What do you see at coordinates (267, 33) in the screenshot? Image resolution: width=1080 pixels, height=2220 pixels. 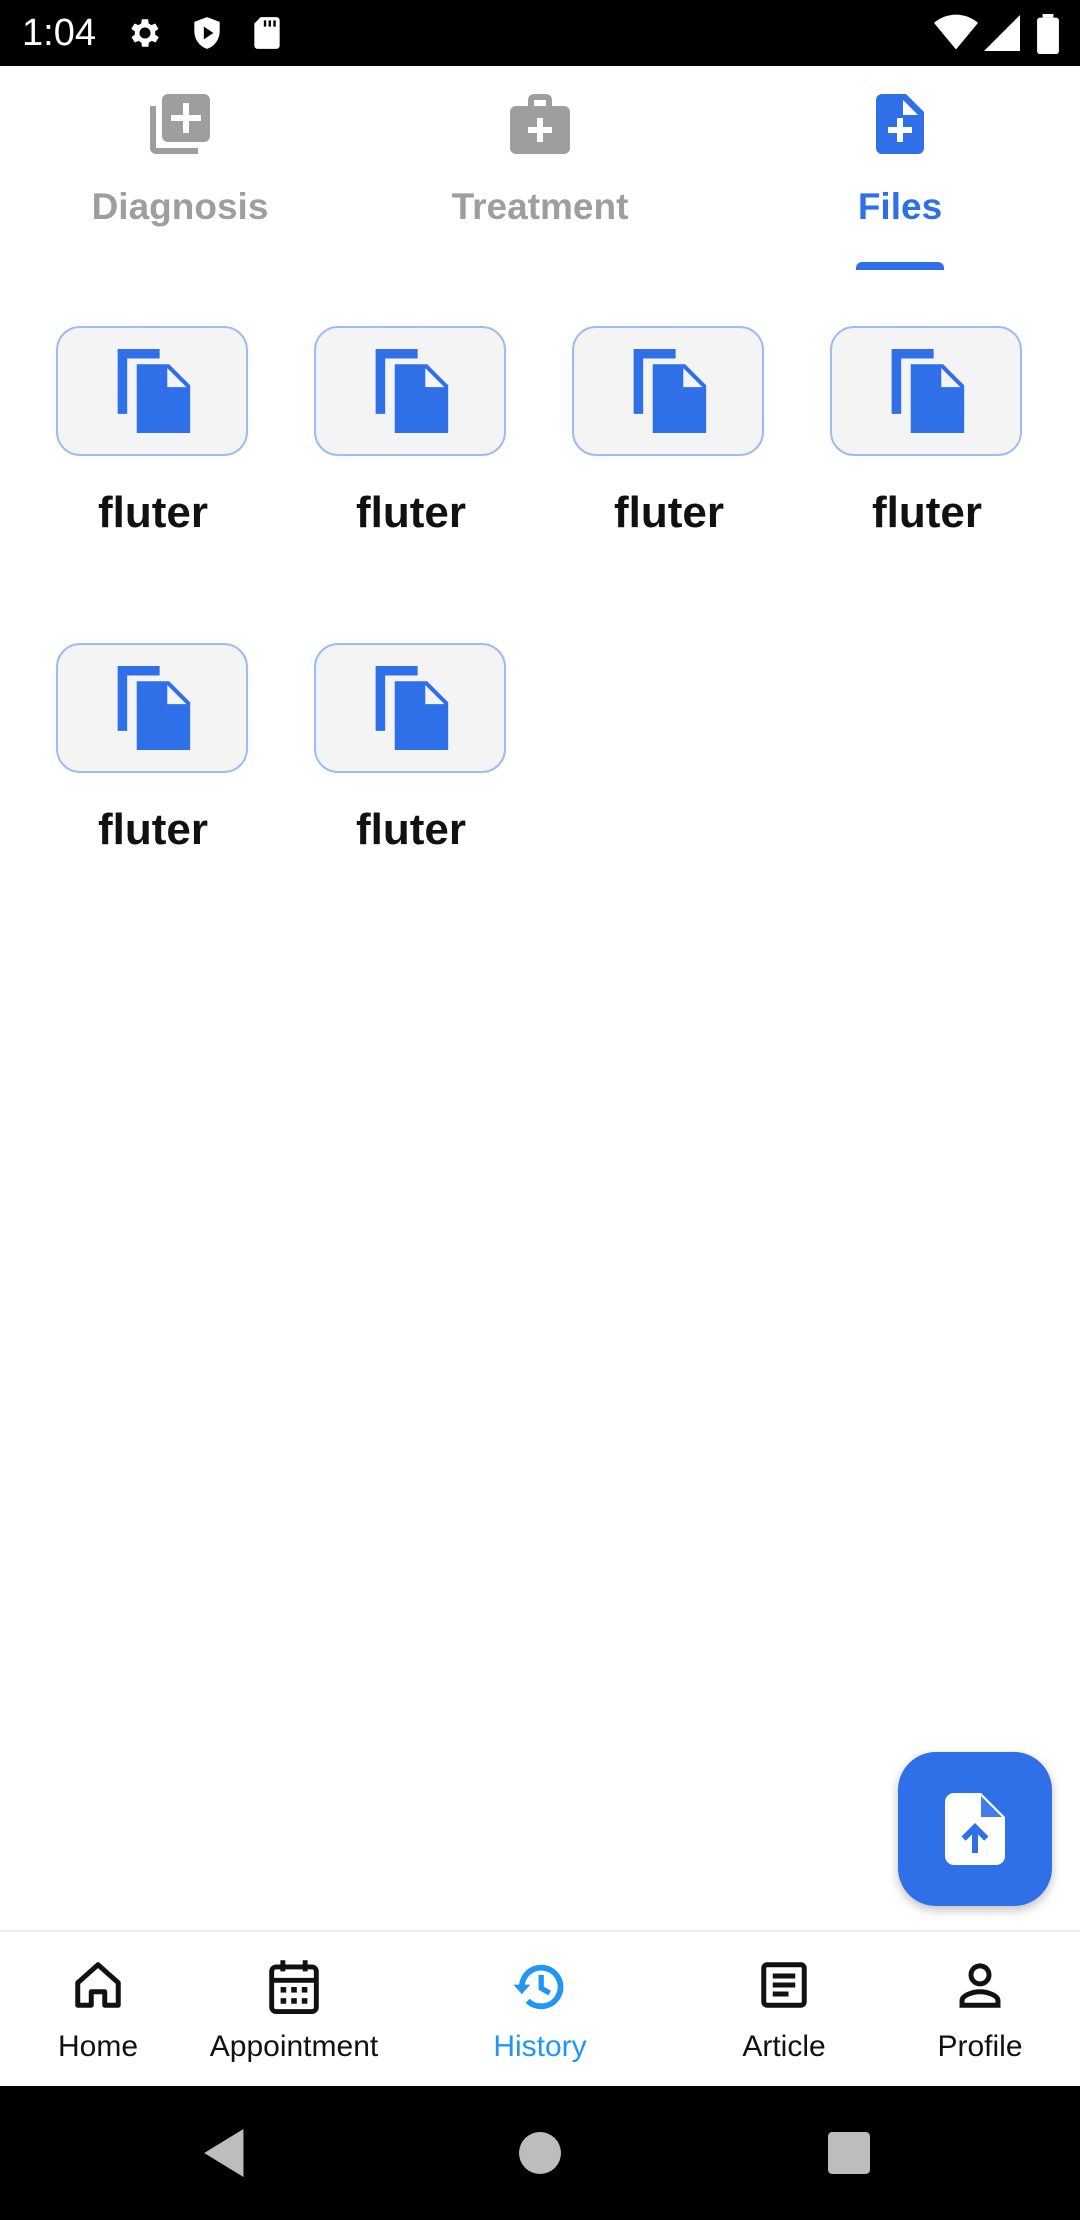 I see `sd-card-icon` at bounding box center [267, 33].